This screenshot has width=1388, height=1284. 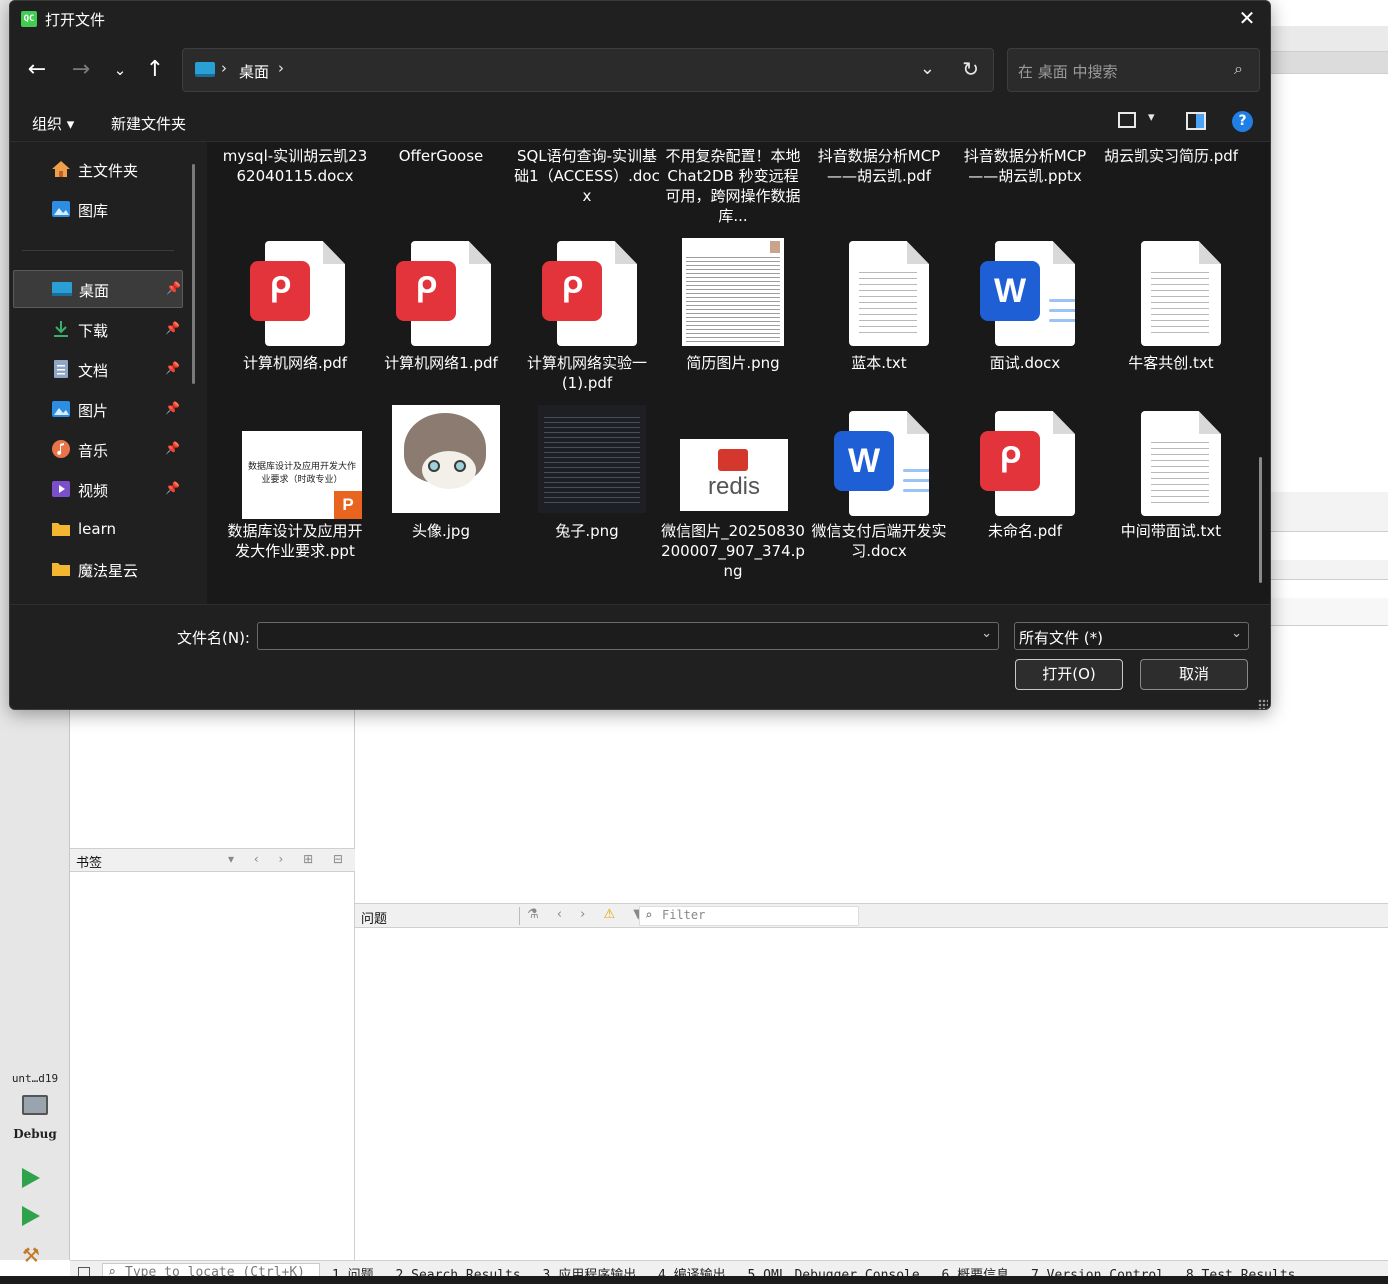 I want to click on monitor-icon, so click(x=35, y=1105).